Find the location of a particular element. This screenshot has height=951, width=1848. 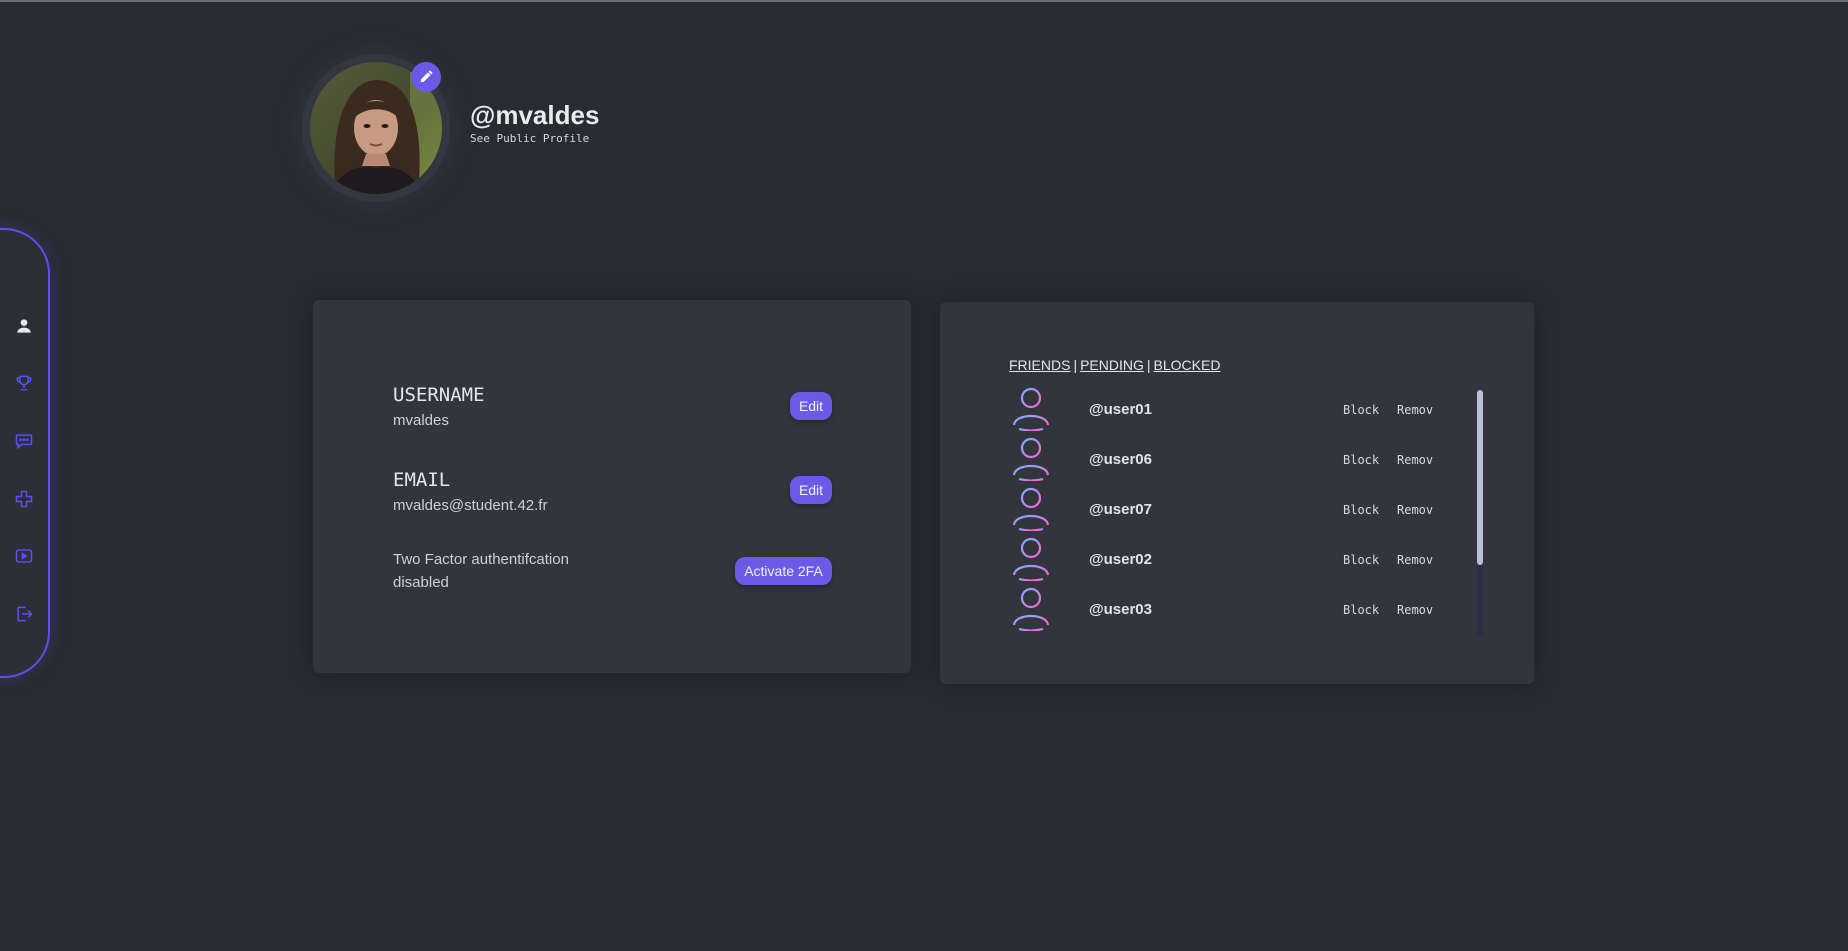

trophy-icon is located at coordinates (24, 383).